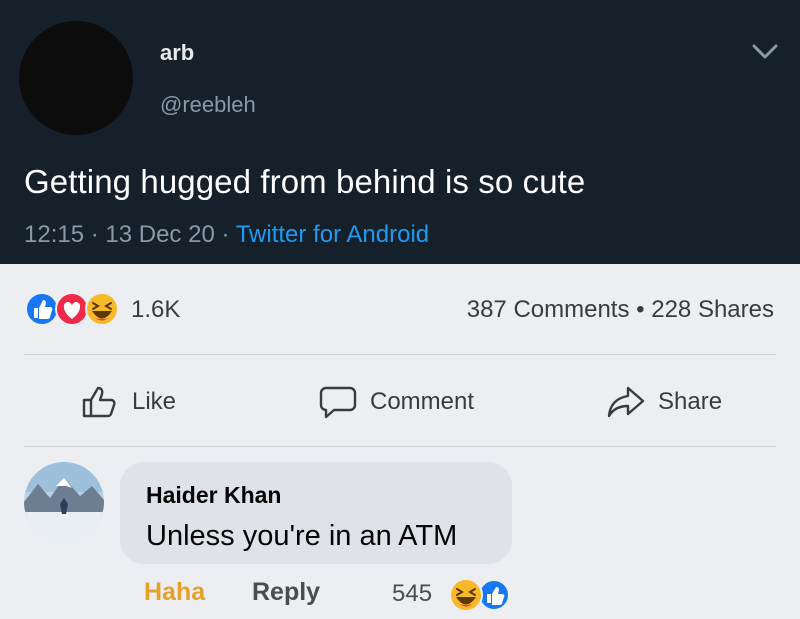 The image size is (800, 619). I want to click on post-stats: 387 Comments • 228 Shares, so click(620, 310).